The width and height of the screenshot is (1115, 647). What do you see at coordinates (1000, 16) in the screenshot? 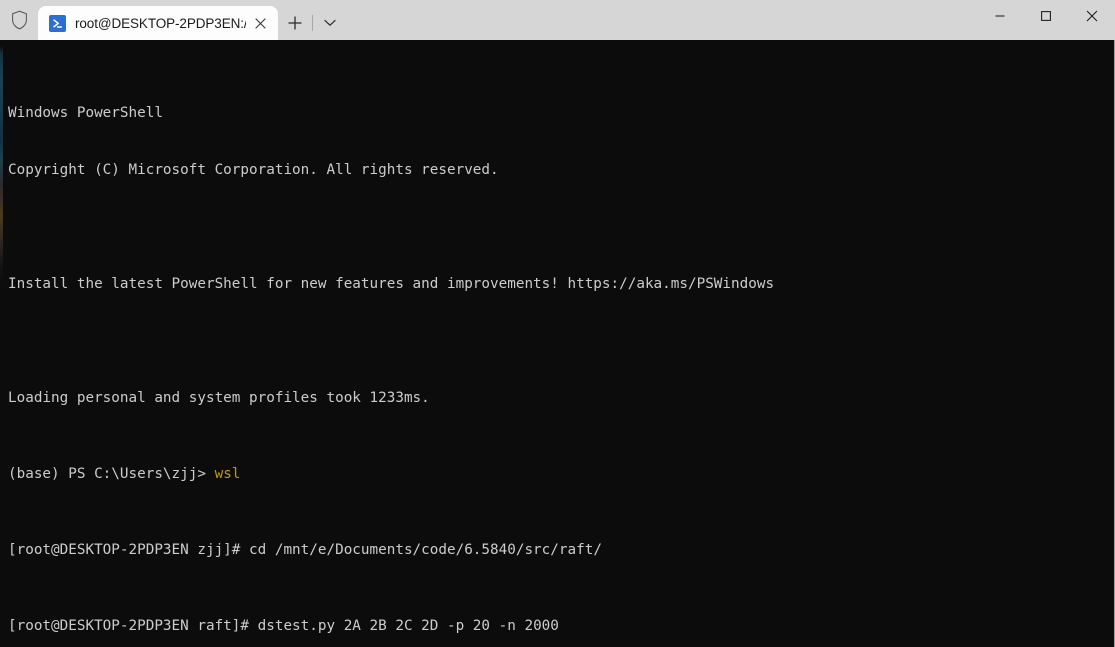
I see `minimize-button` at bounding box center [1000, 16].